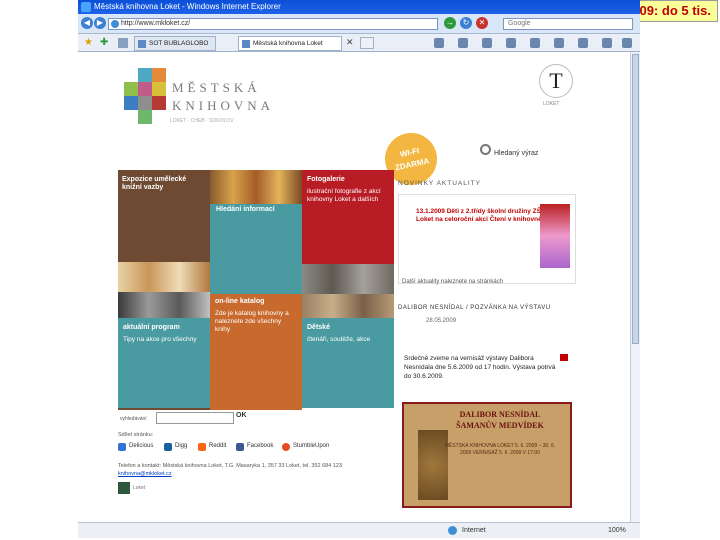 This screenshot has height=540, width=720. I want to click on footer-badge-label: Loket, so click(139, 488).